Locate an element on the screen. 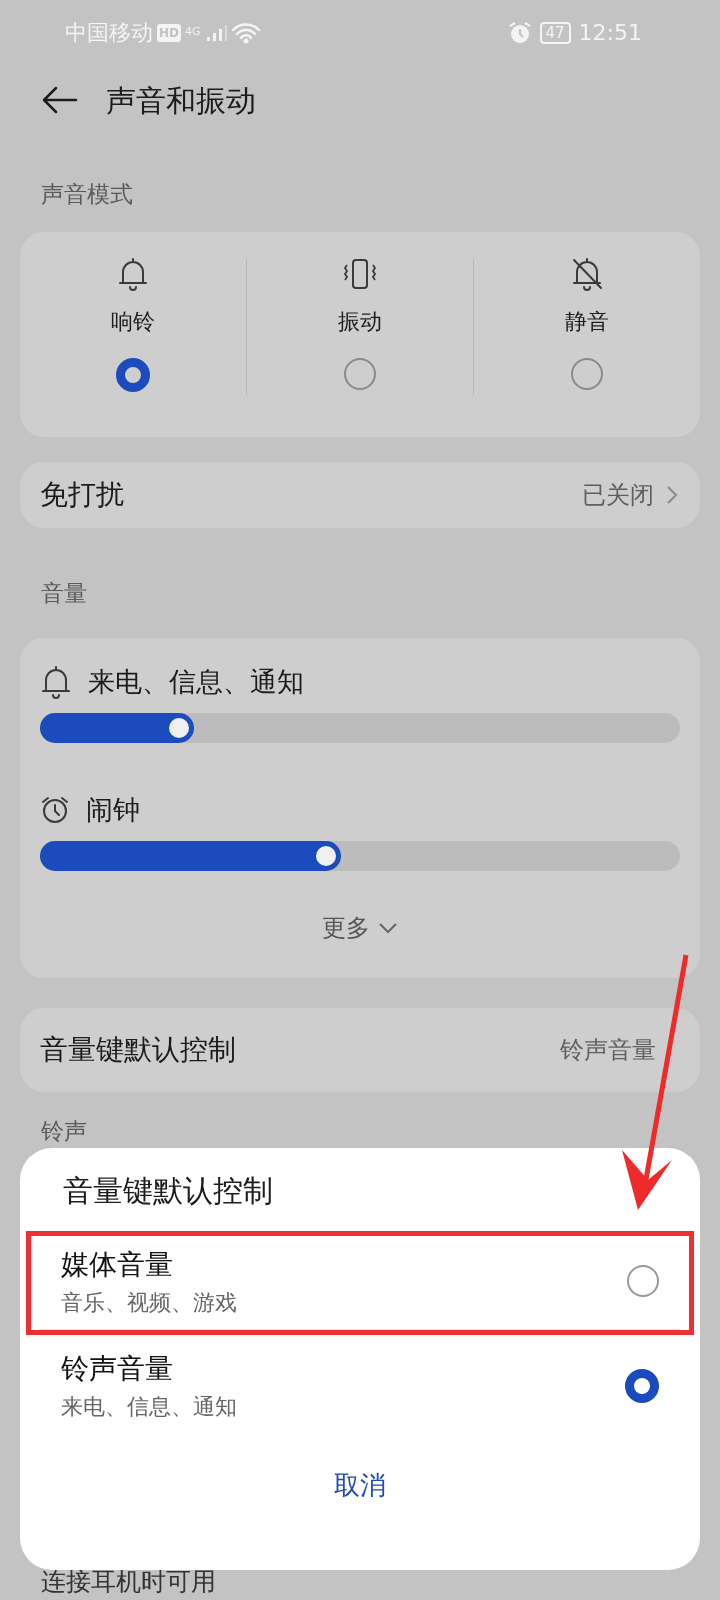  option-label: 铃声音量 is located at coordinates (117, 1369).